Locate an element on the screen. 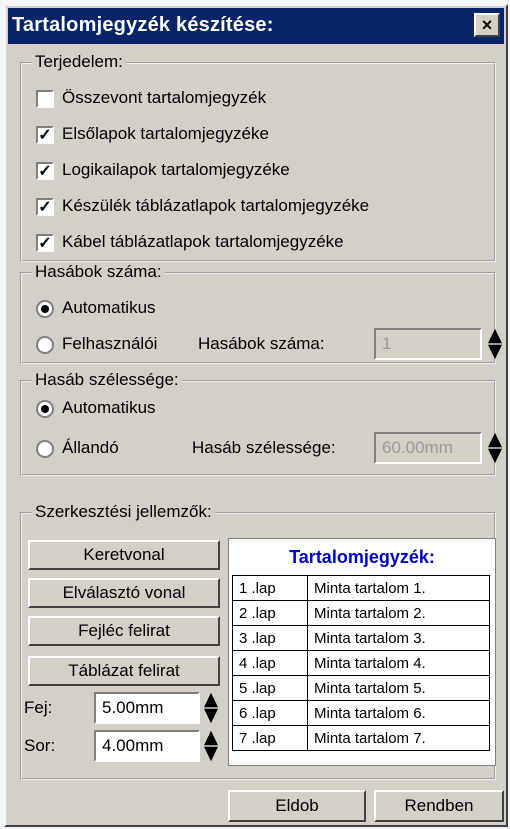 The height and width of the screenshot is (829, 510). table-row: 2 .lap Minta tartalom 2. is located at coordinates (361, 613).